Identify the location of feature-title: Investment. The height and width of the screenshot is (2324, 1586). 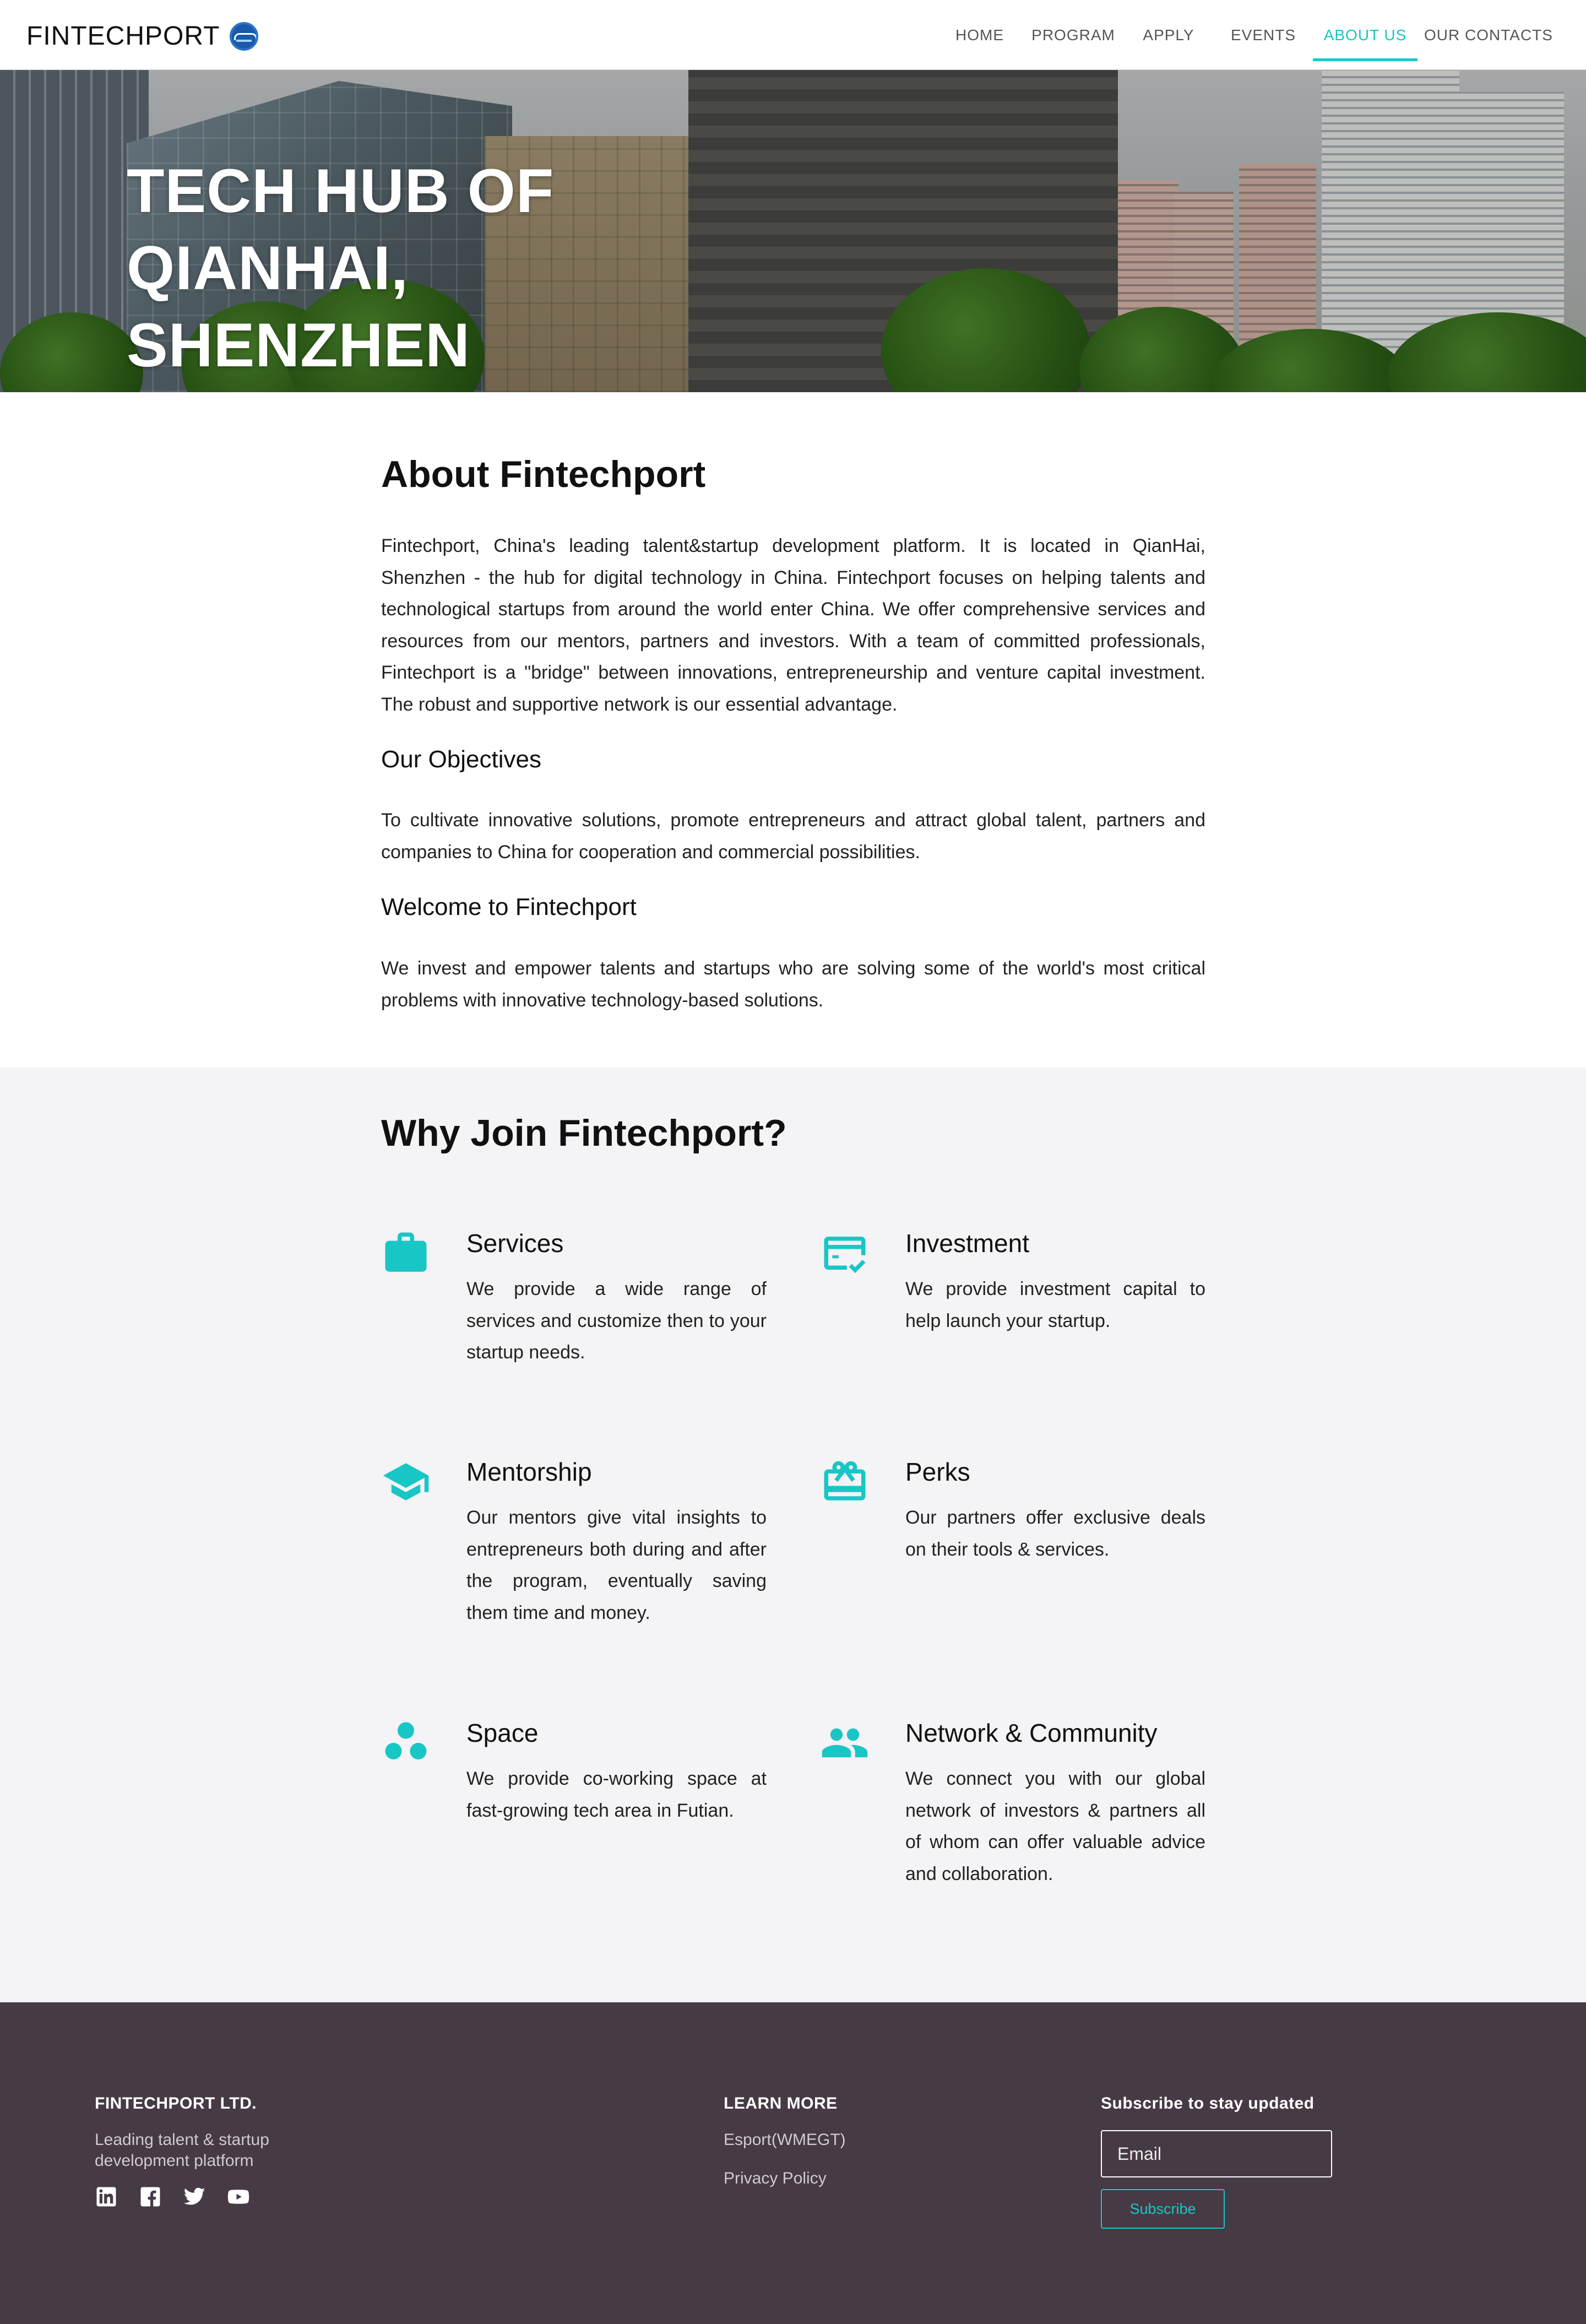
(967, 1243).